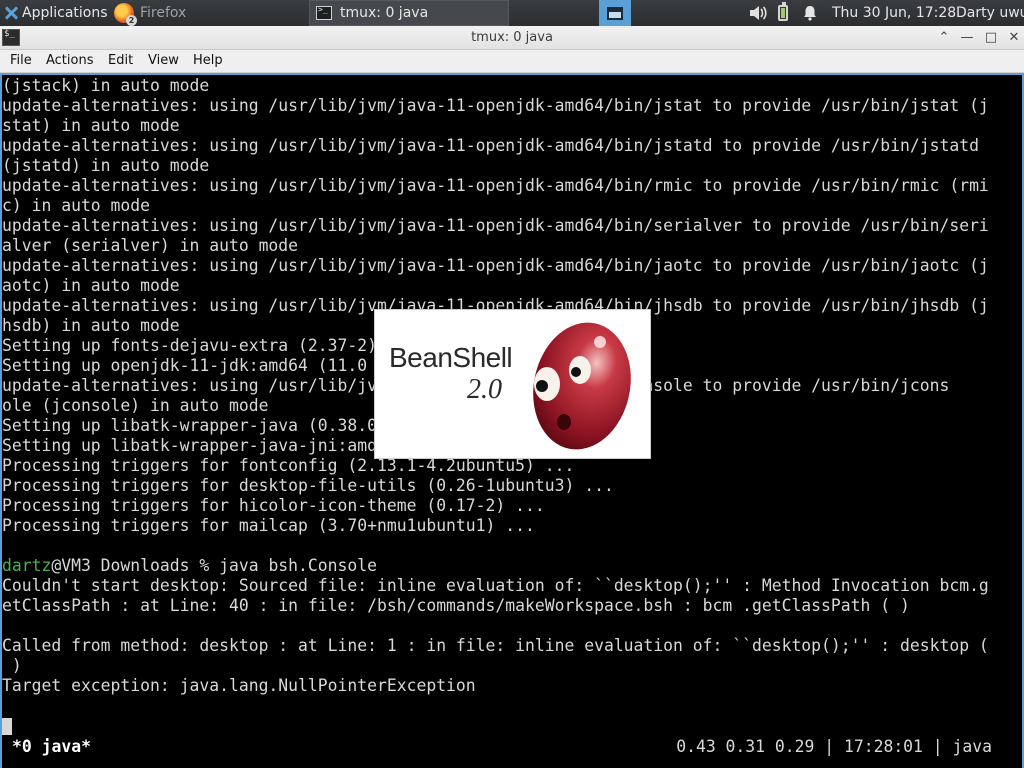 Image resolution: width=1024 pixels, height=768 pixels. I want to click on terminal-line: alver (serialver) in auto mode, so click(150, 245).